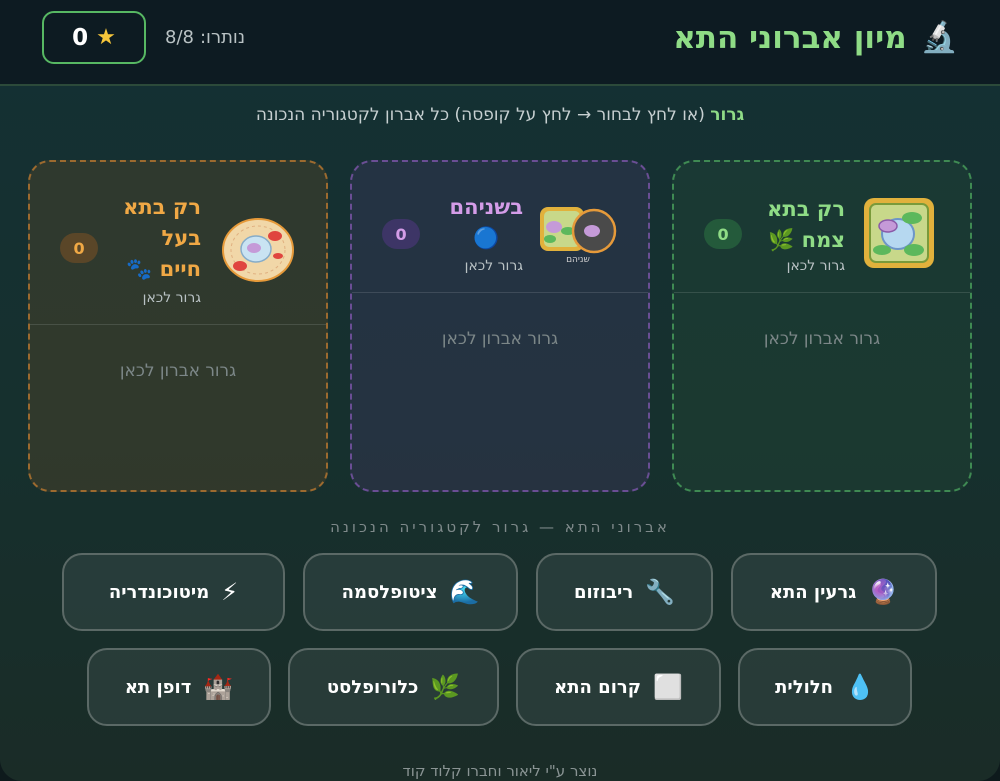  I want to click on wave-icon: 🌊, so click(464, 592).